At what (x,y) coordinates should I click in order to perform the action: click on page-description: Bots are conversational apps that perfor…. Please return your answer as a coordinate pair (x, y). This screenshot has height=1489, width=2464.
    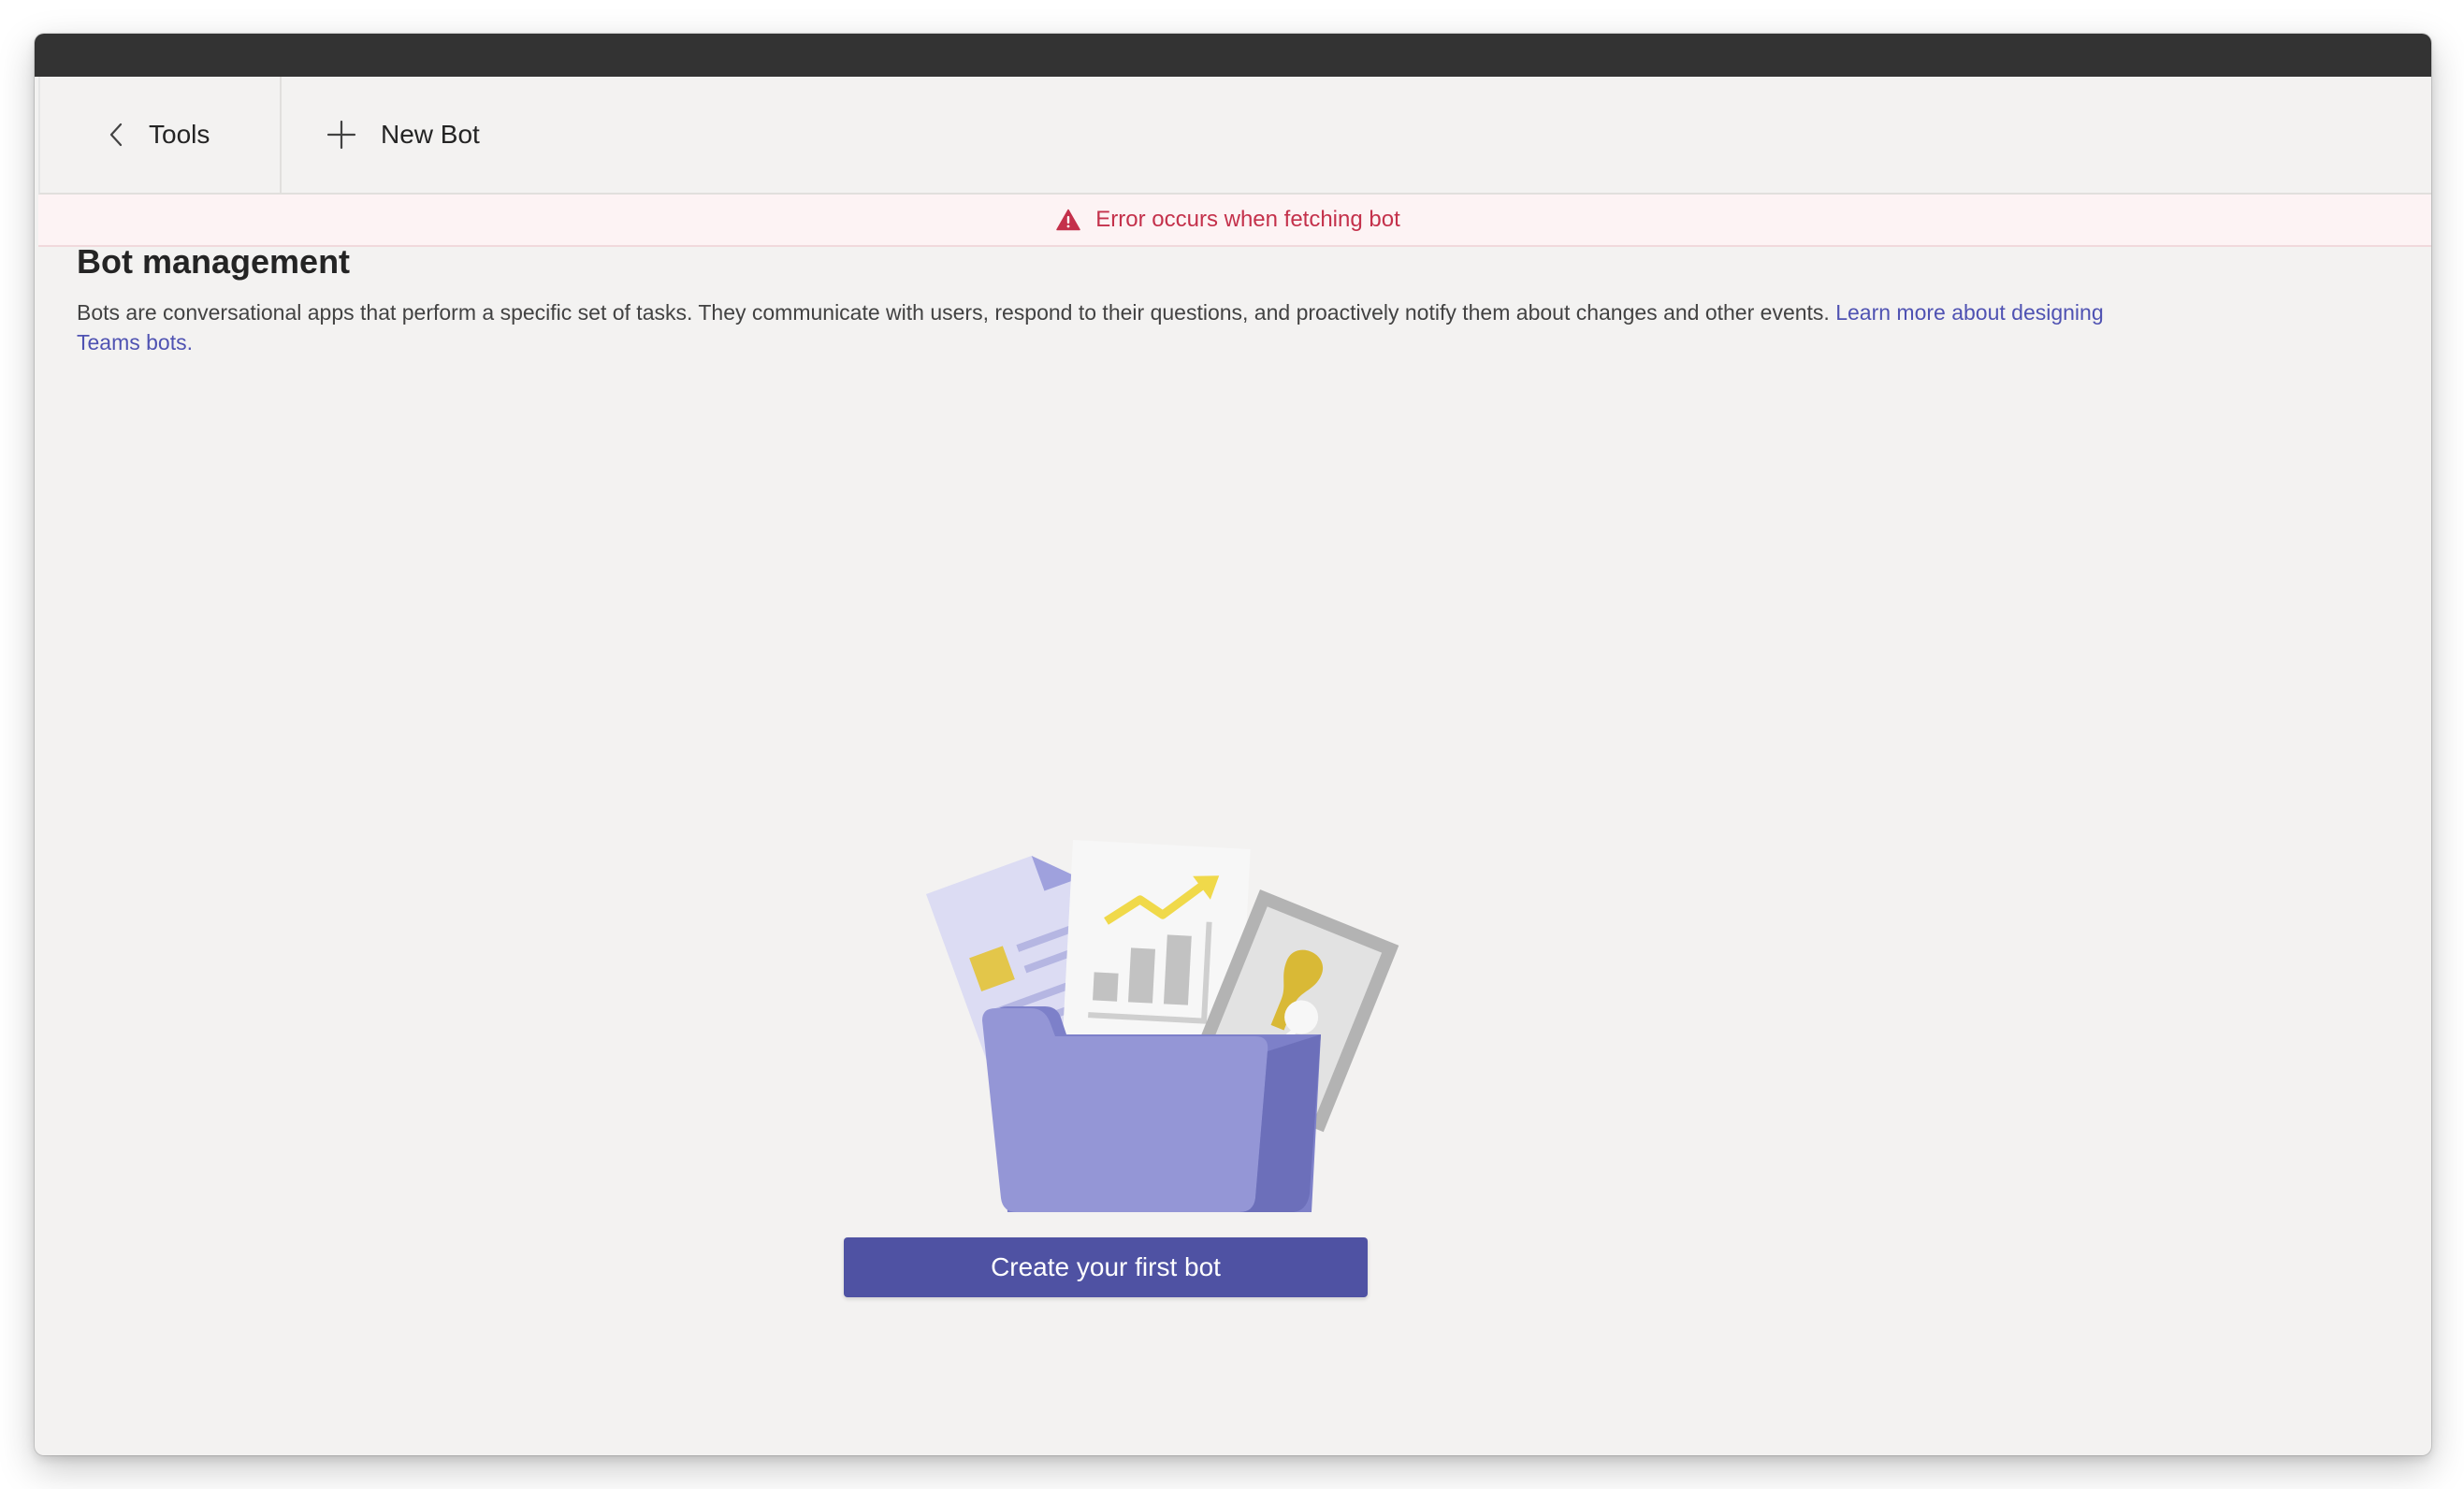
    Looking at the image, I should click on (1101, 327).